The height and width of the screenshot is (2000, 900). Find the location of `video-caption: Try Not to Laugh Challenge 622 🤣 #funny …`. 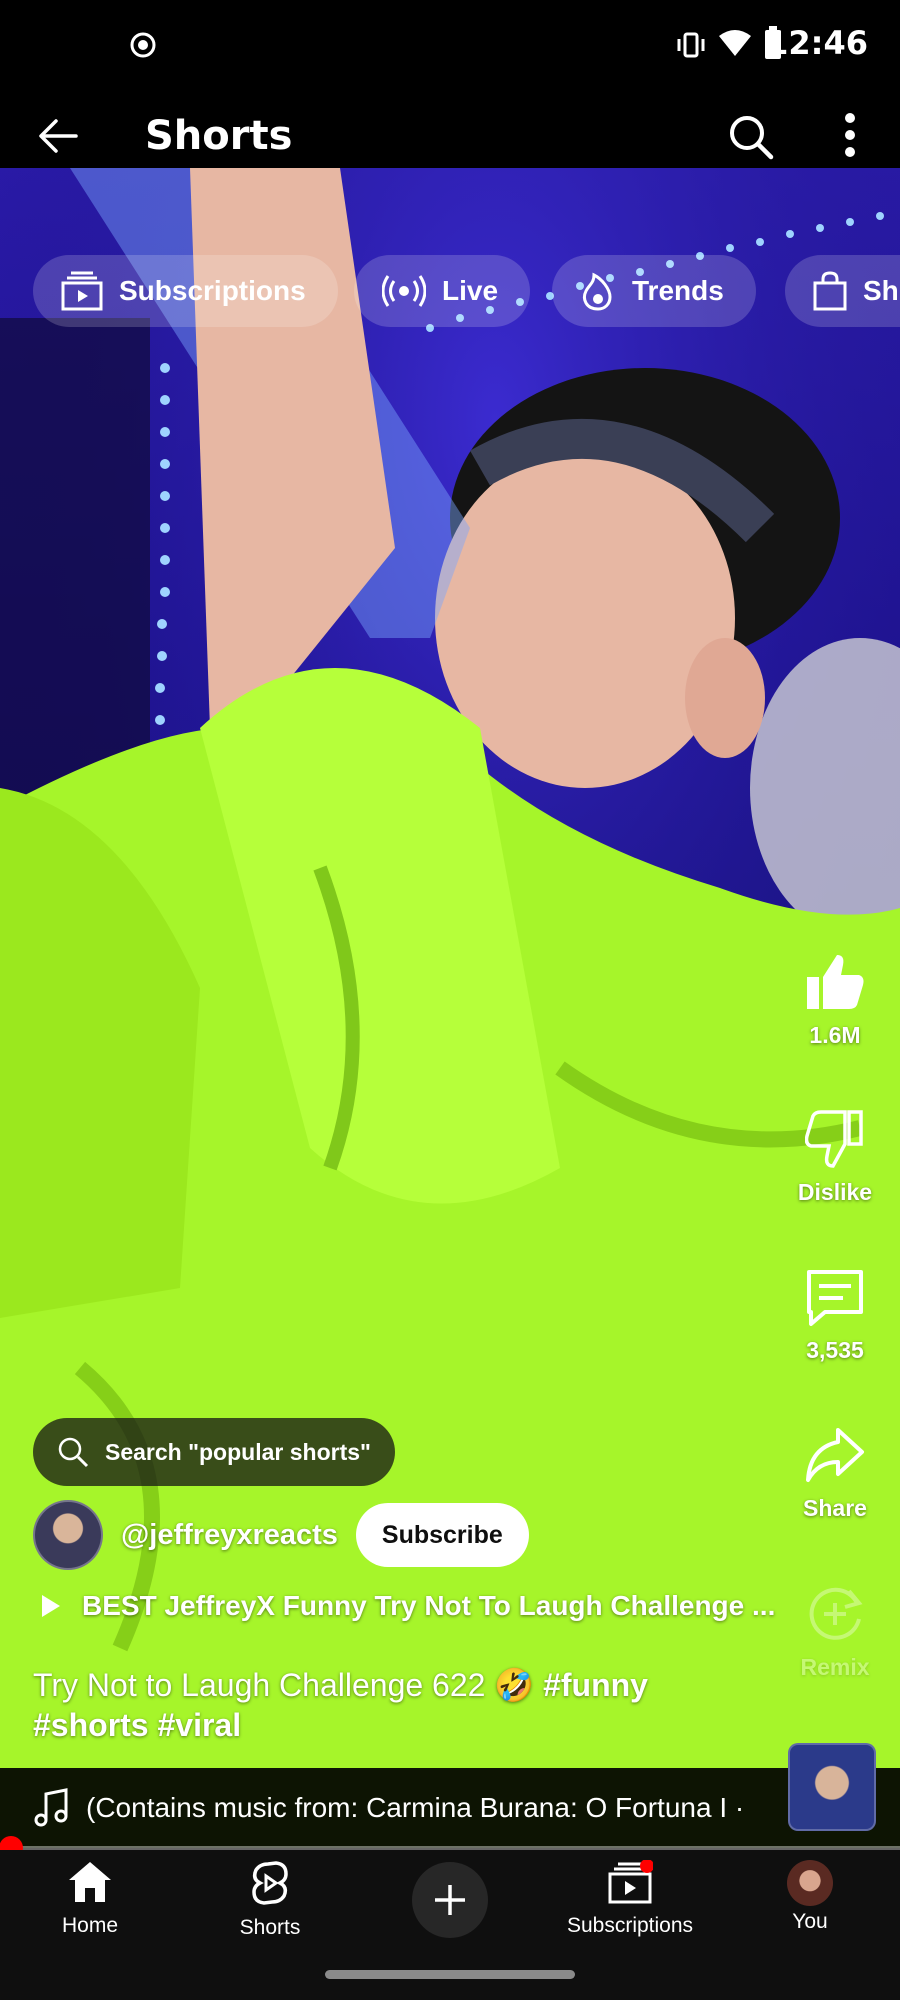

video-caption: Try Not to Laugh Challenge 622 🤣 #funny … is located at coordinates (403, 1705).